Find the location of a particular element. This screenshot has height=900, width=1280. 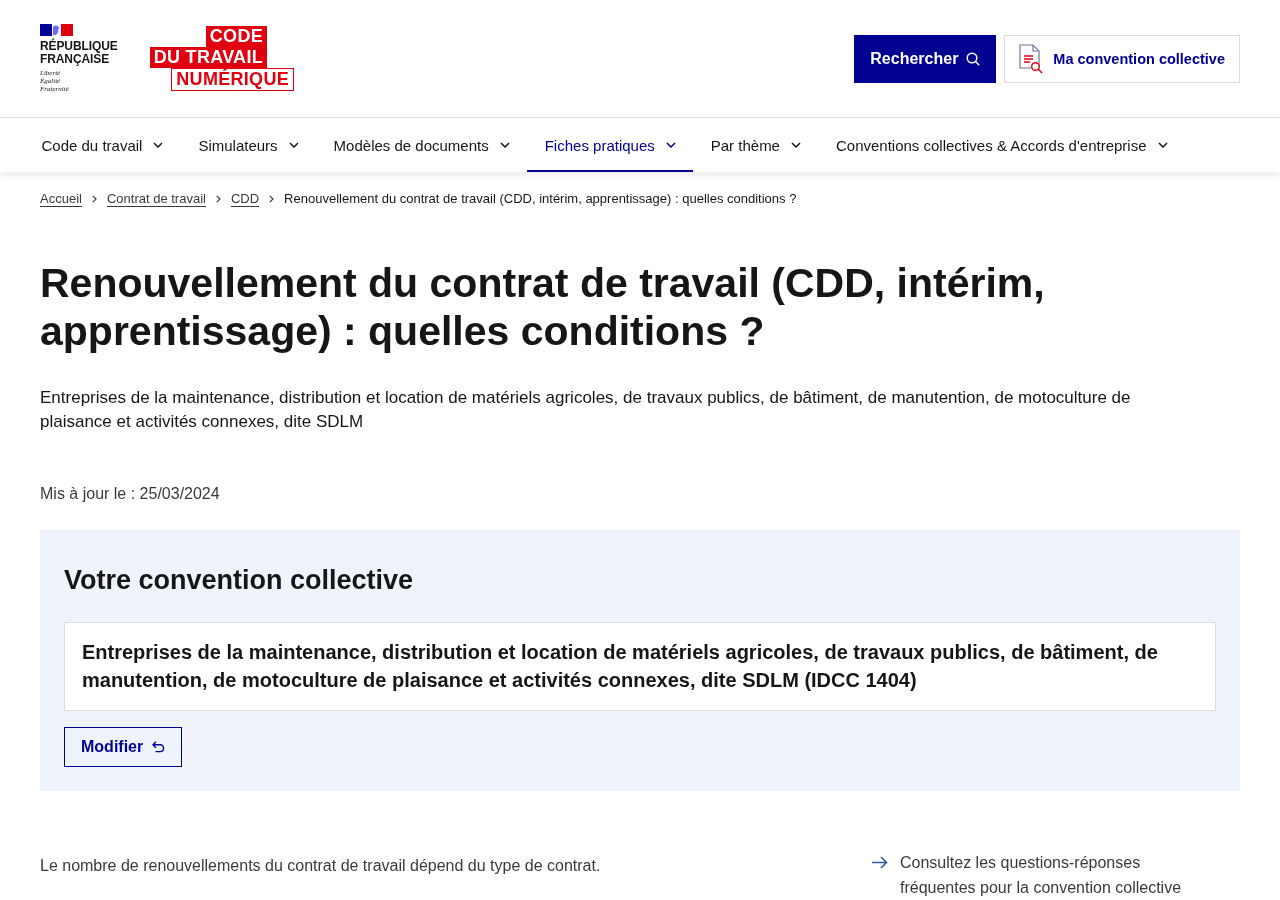

page-subtitle: Entreprises de la maintenance, distribution et location de matériels agricoles, de travaux publics, de bâtiment, de manutention, de motoculture de plaisance et activités connexes, dite SDLM is located at coordinates (586, 410).